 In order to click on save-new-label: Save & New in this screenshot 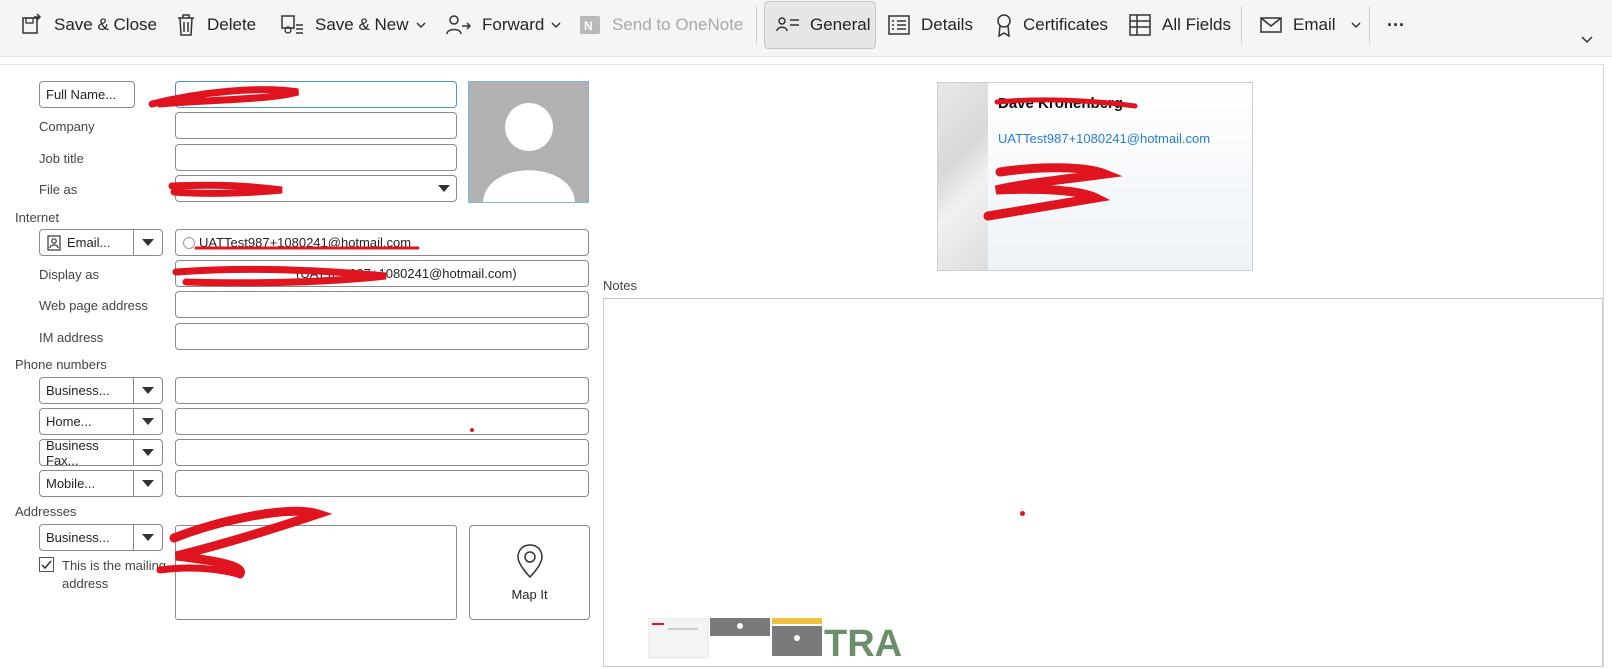, I will do `click(362, 24)`.